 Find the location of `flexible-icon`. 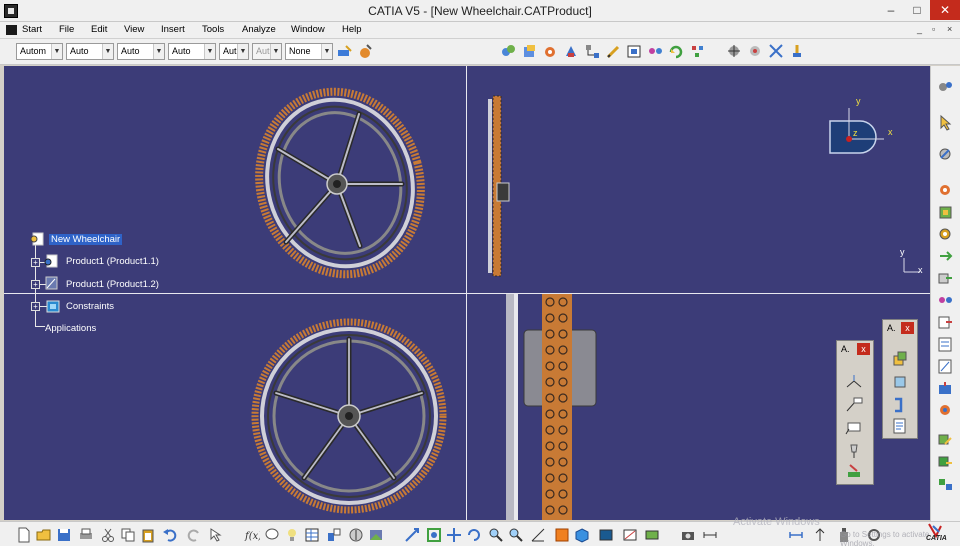

flexible-icon is located at coordinates (945, 462).